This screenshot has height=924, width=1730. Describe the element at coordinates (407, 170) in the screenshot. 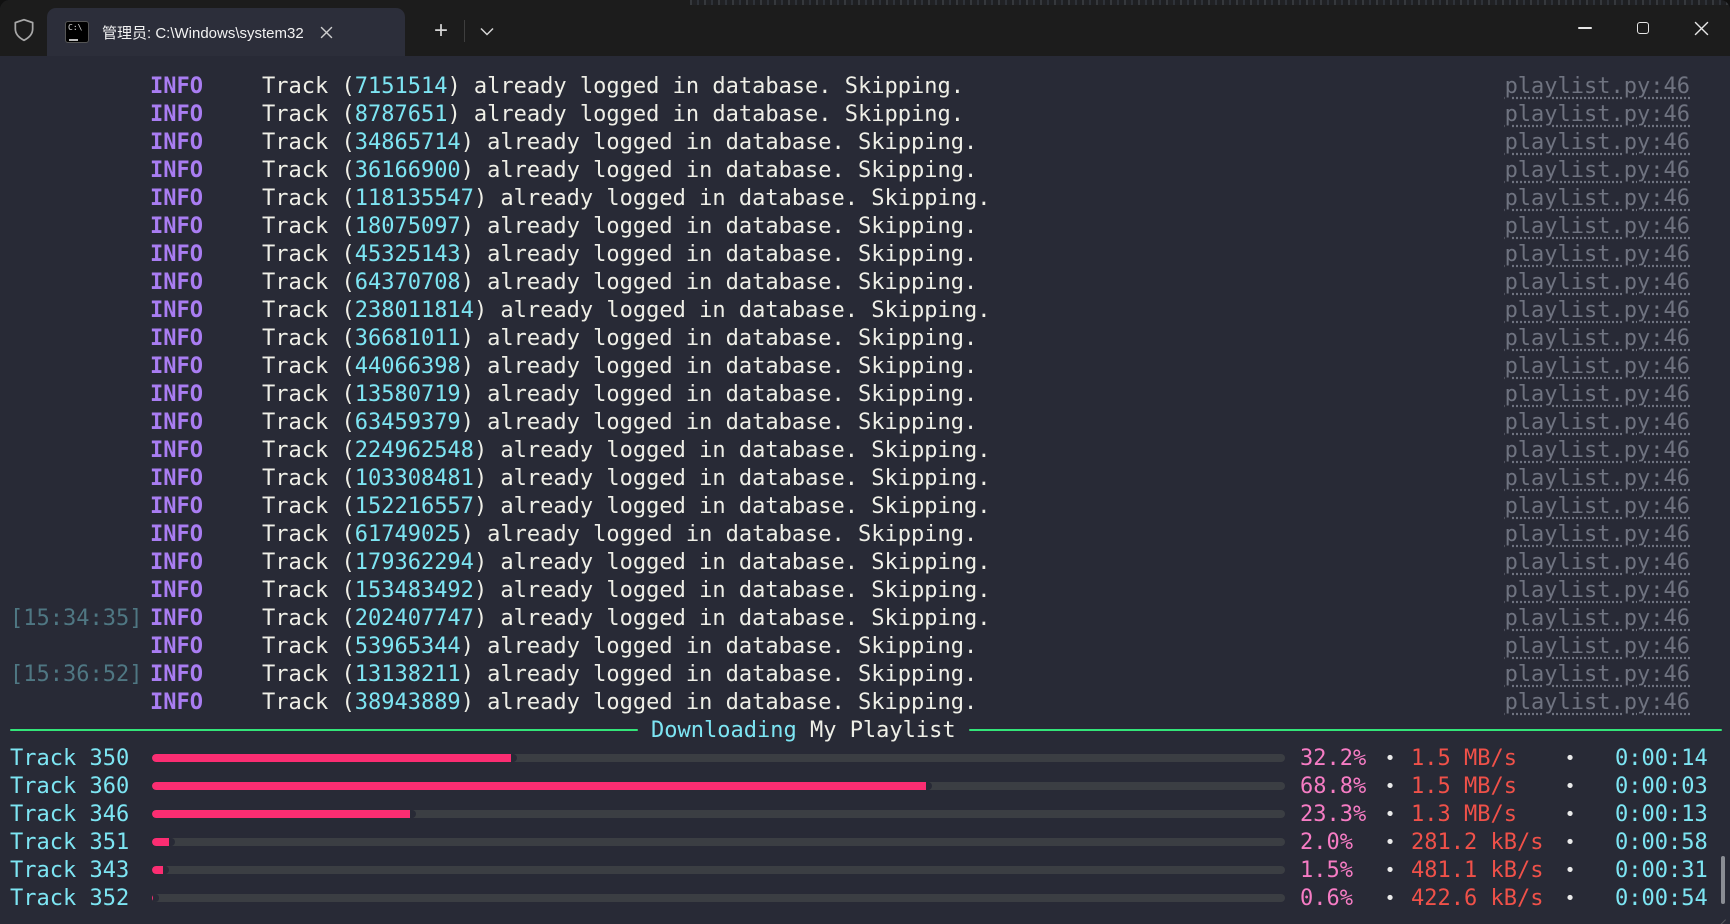

I see `track-id: 36166900` at that location.